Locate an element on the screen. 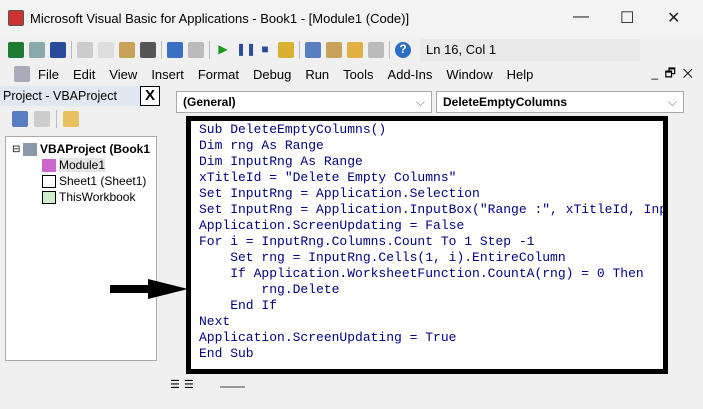  vba-app-icon is located at coordinates (16, 18).